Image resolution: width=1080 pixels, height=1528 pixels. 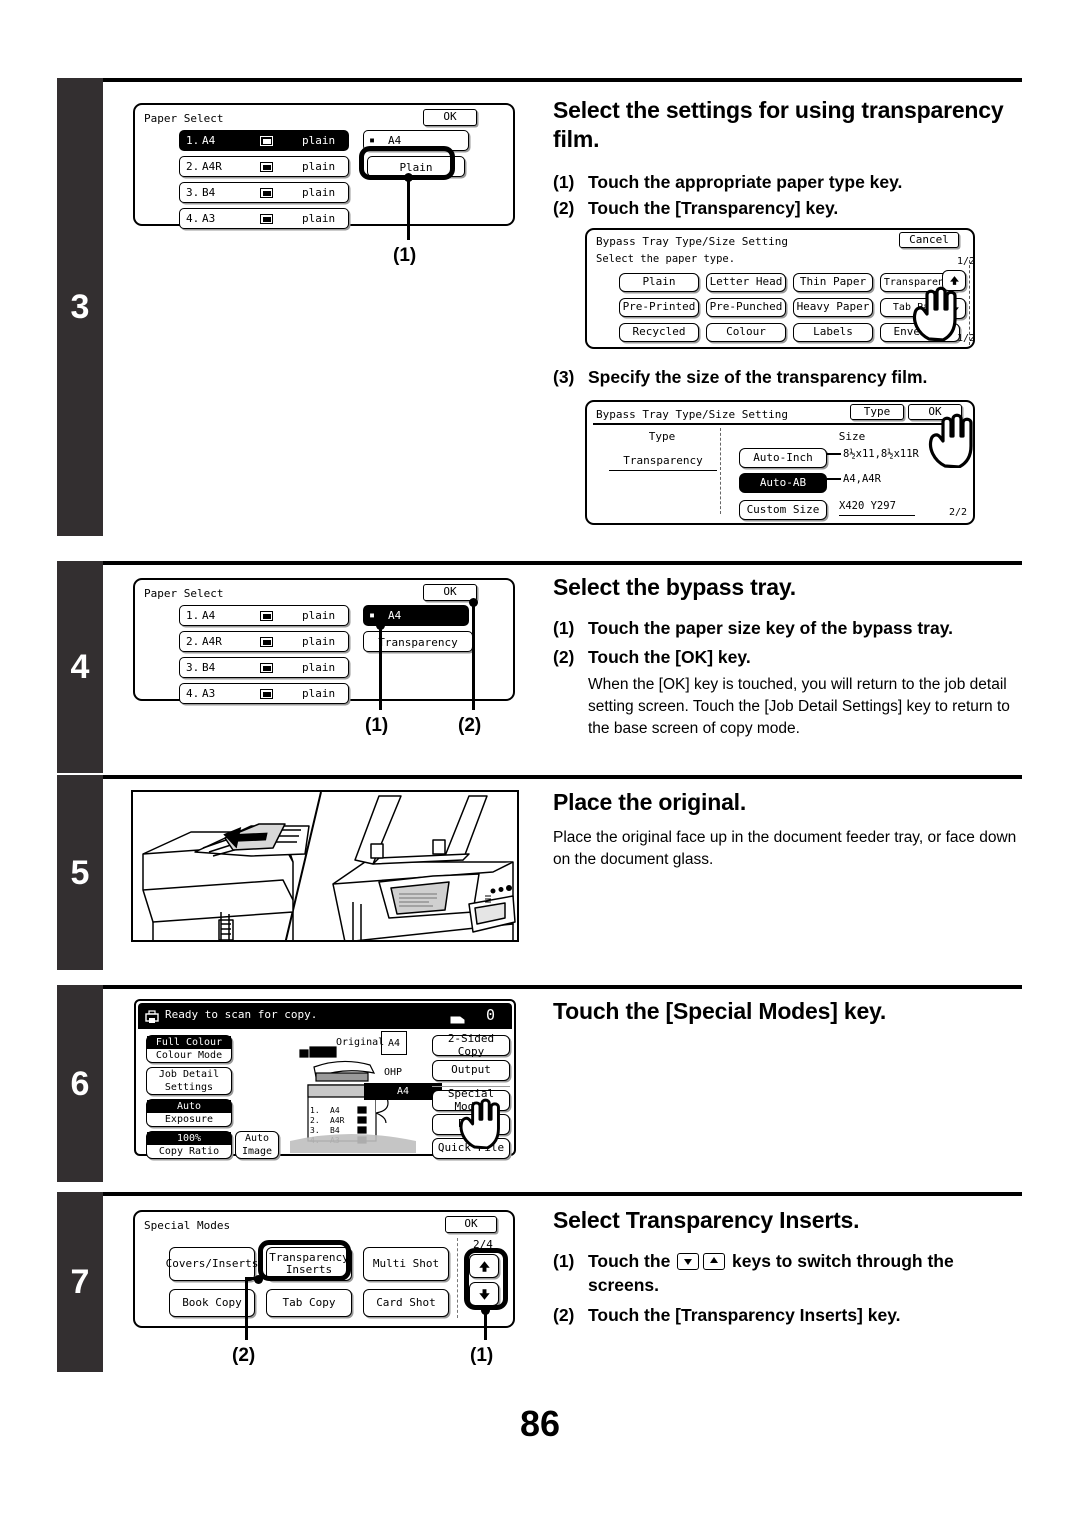 I want to click on paper-row-4-step3: 4. A3 plain, so click(x=264, y=218).